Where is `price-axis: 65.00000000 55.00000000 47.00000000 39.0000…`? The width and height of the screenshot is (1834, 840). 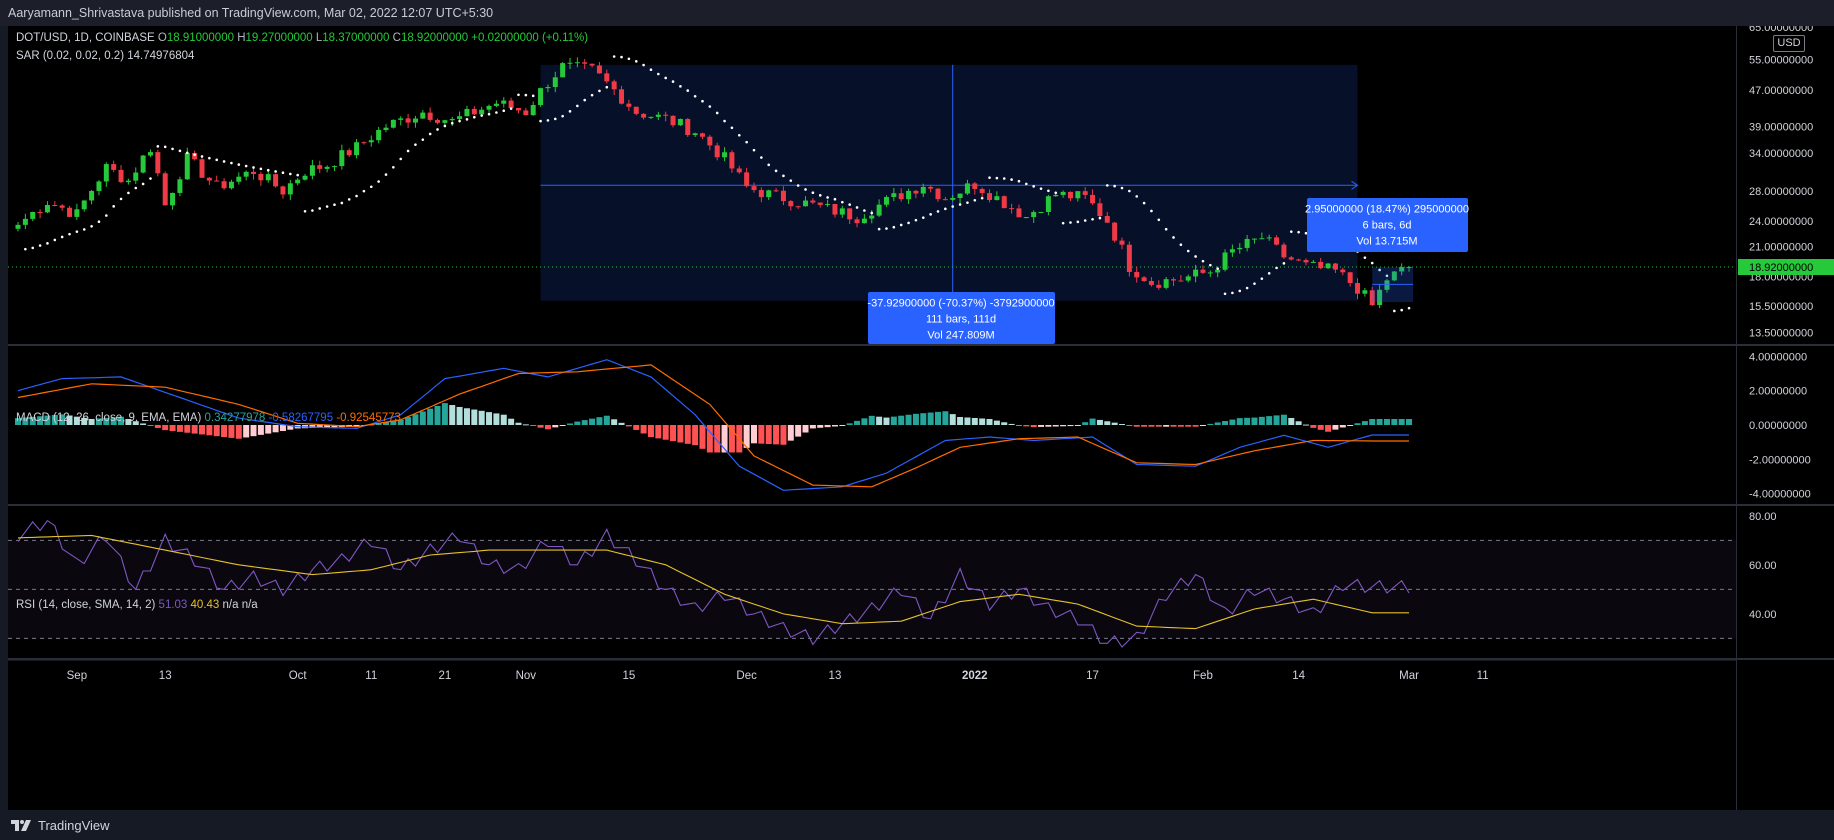
price-axis: 65.00000000 55.00000000 47.00000000 39.0000… is located at coordinates (1785, 416).